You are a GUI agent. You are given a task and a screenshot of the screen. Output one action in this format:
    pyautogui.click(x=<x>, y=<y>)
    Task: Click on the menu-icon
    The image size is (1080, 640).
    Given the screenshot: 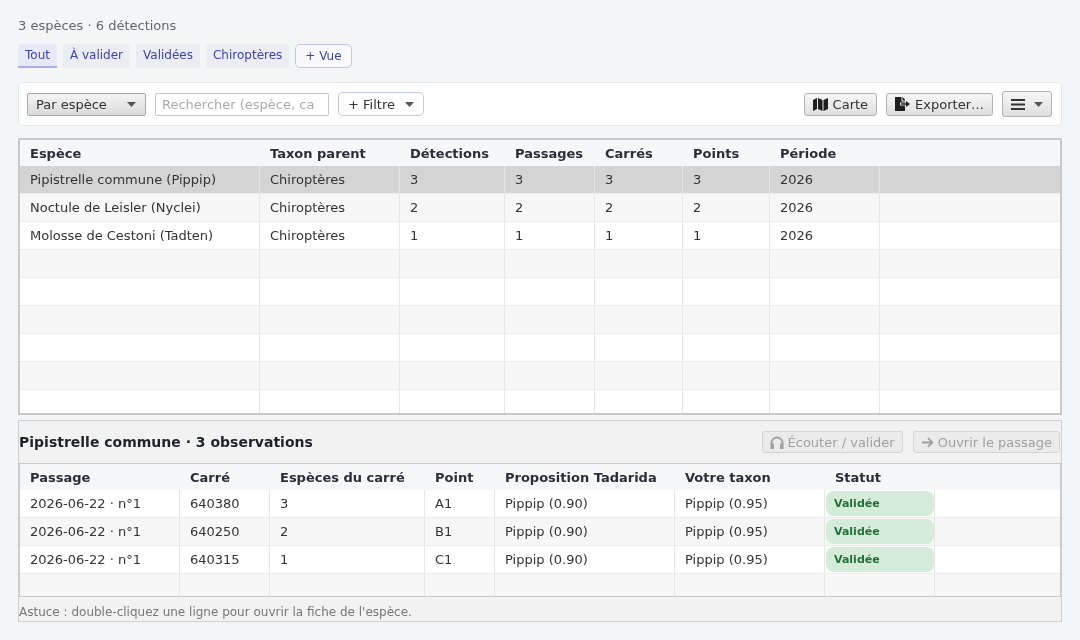 What is the action you would take?
    pyautogui.click(x=1018, y=104)
    